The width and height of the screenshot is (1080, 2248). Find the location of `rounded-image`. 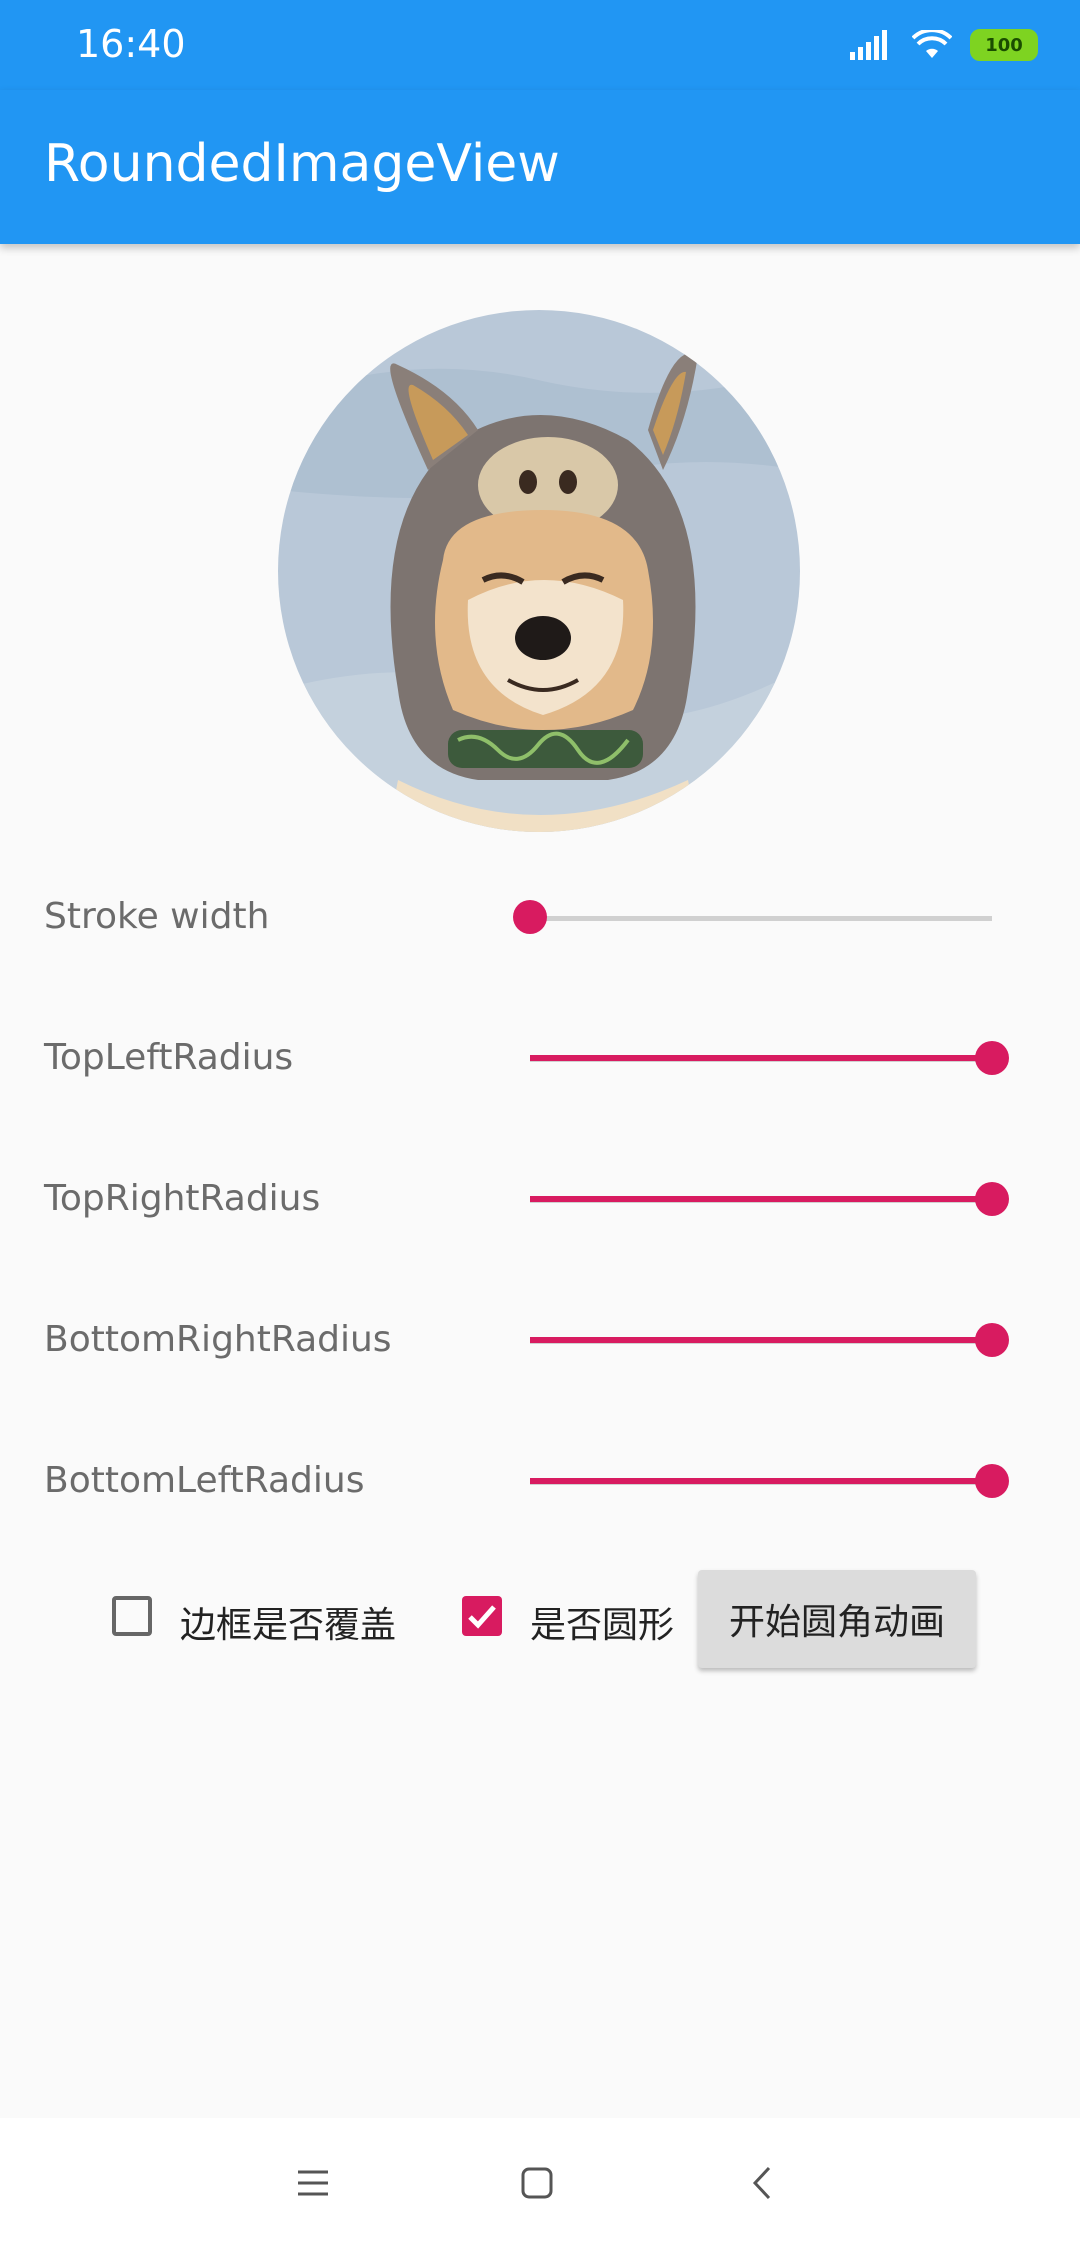

rounded-image is located at coordinates (539, 571).